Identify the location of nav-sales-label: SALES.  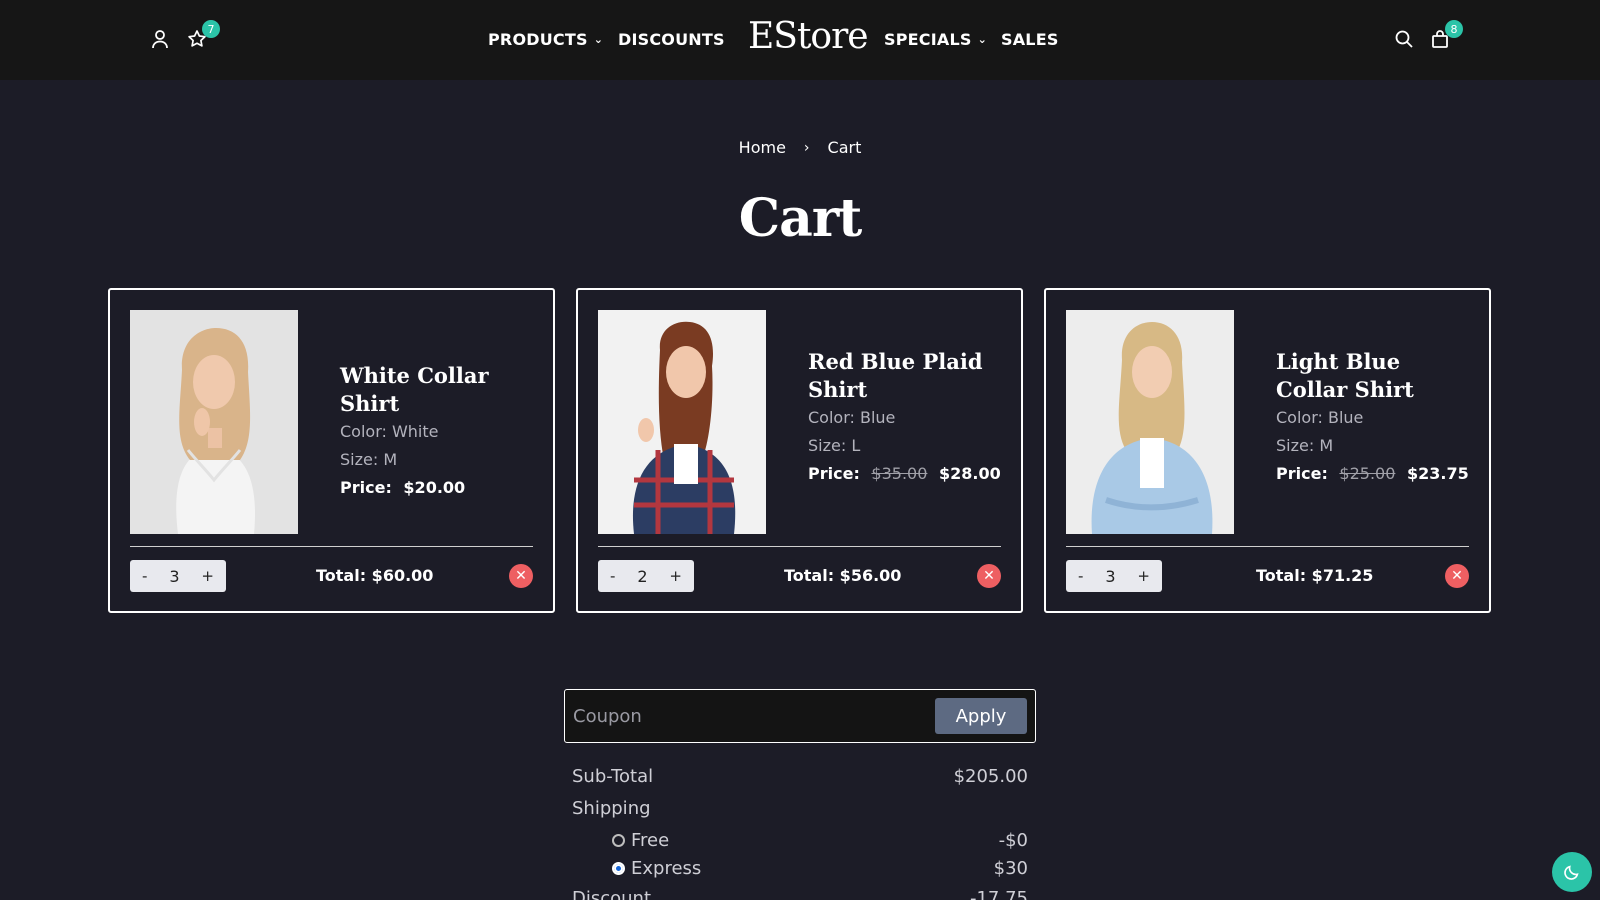
(1030, 39).